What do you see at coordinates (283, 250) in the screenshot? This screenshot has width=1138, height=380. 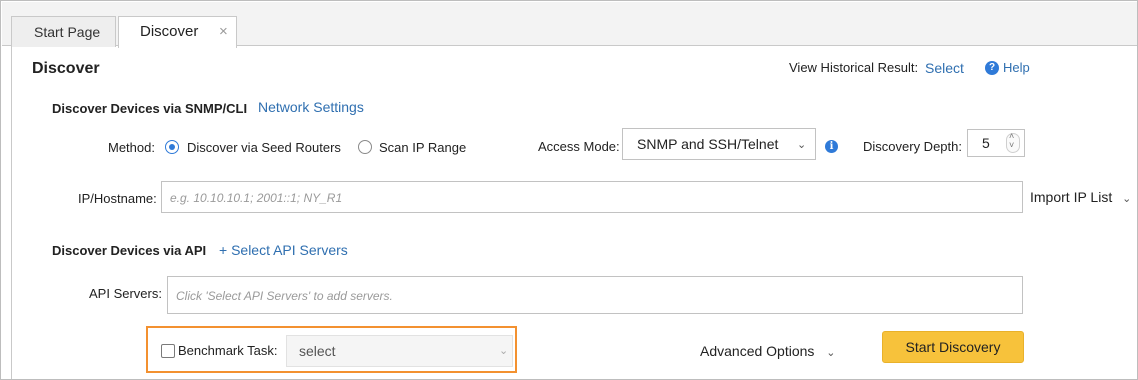 I see `select-api-servers-link: + Select API Servers` at bounding box center [283, 250].